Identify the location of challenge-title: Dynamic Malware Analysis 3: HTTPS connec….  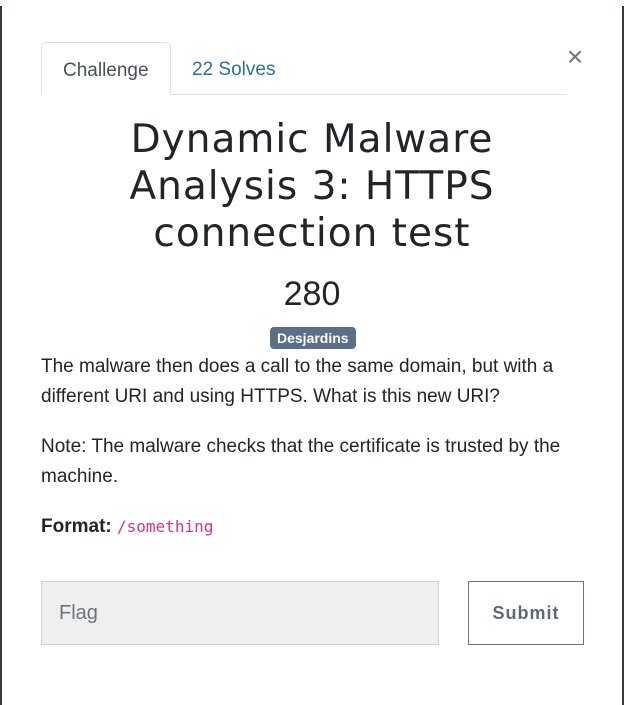
(312, 186).